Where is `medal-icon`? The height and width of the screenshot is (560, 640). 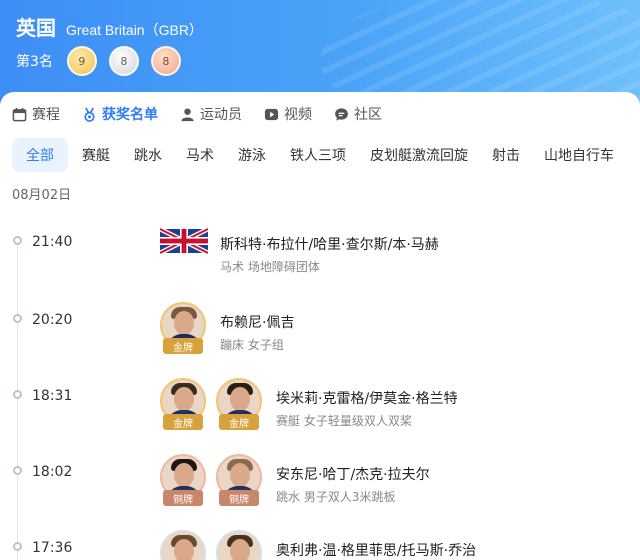
medal-icon is located at coordinates (89, 114).